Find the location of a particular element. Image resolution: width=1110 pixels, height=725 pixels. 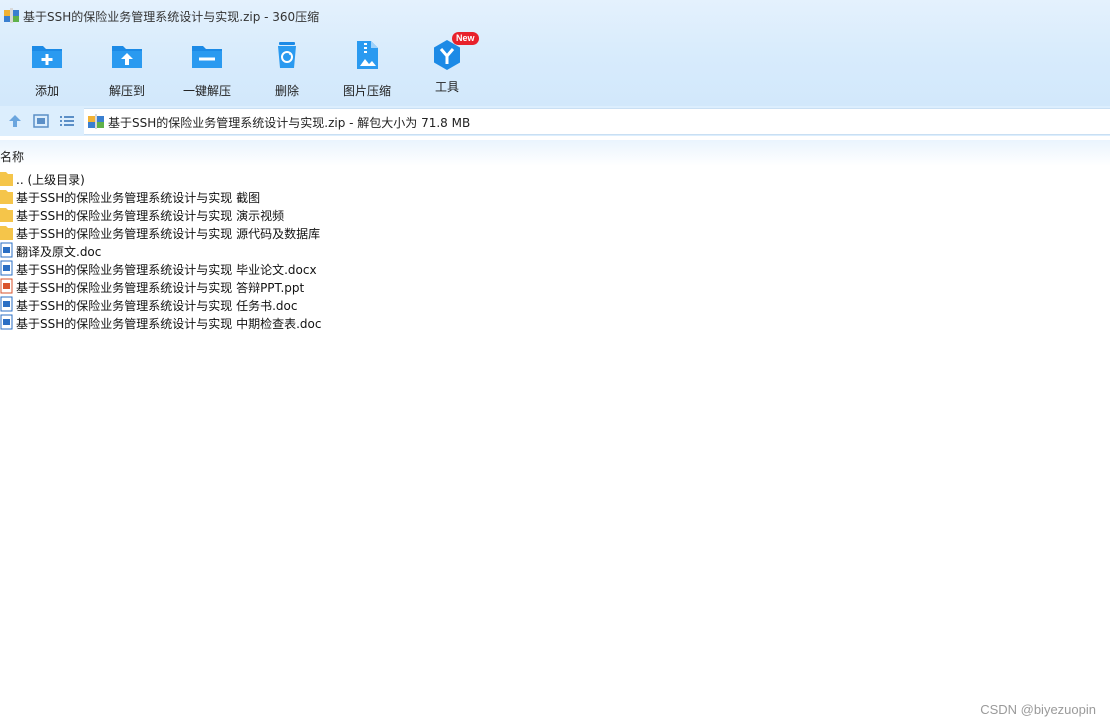

extract-to-button: 解压到 is located at coordinates (127, 67).